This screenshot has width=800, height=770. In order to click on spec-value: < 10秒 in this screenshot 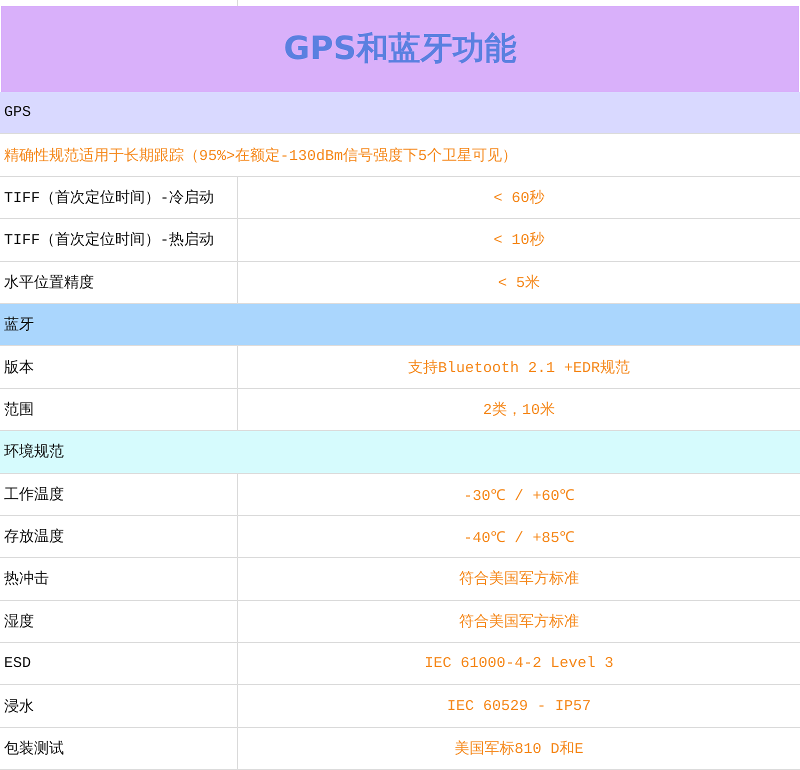, I will do `click(519, 240)`.